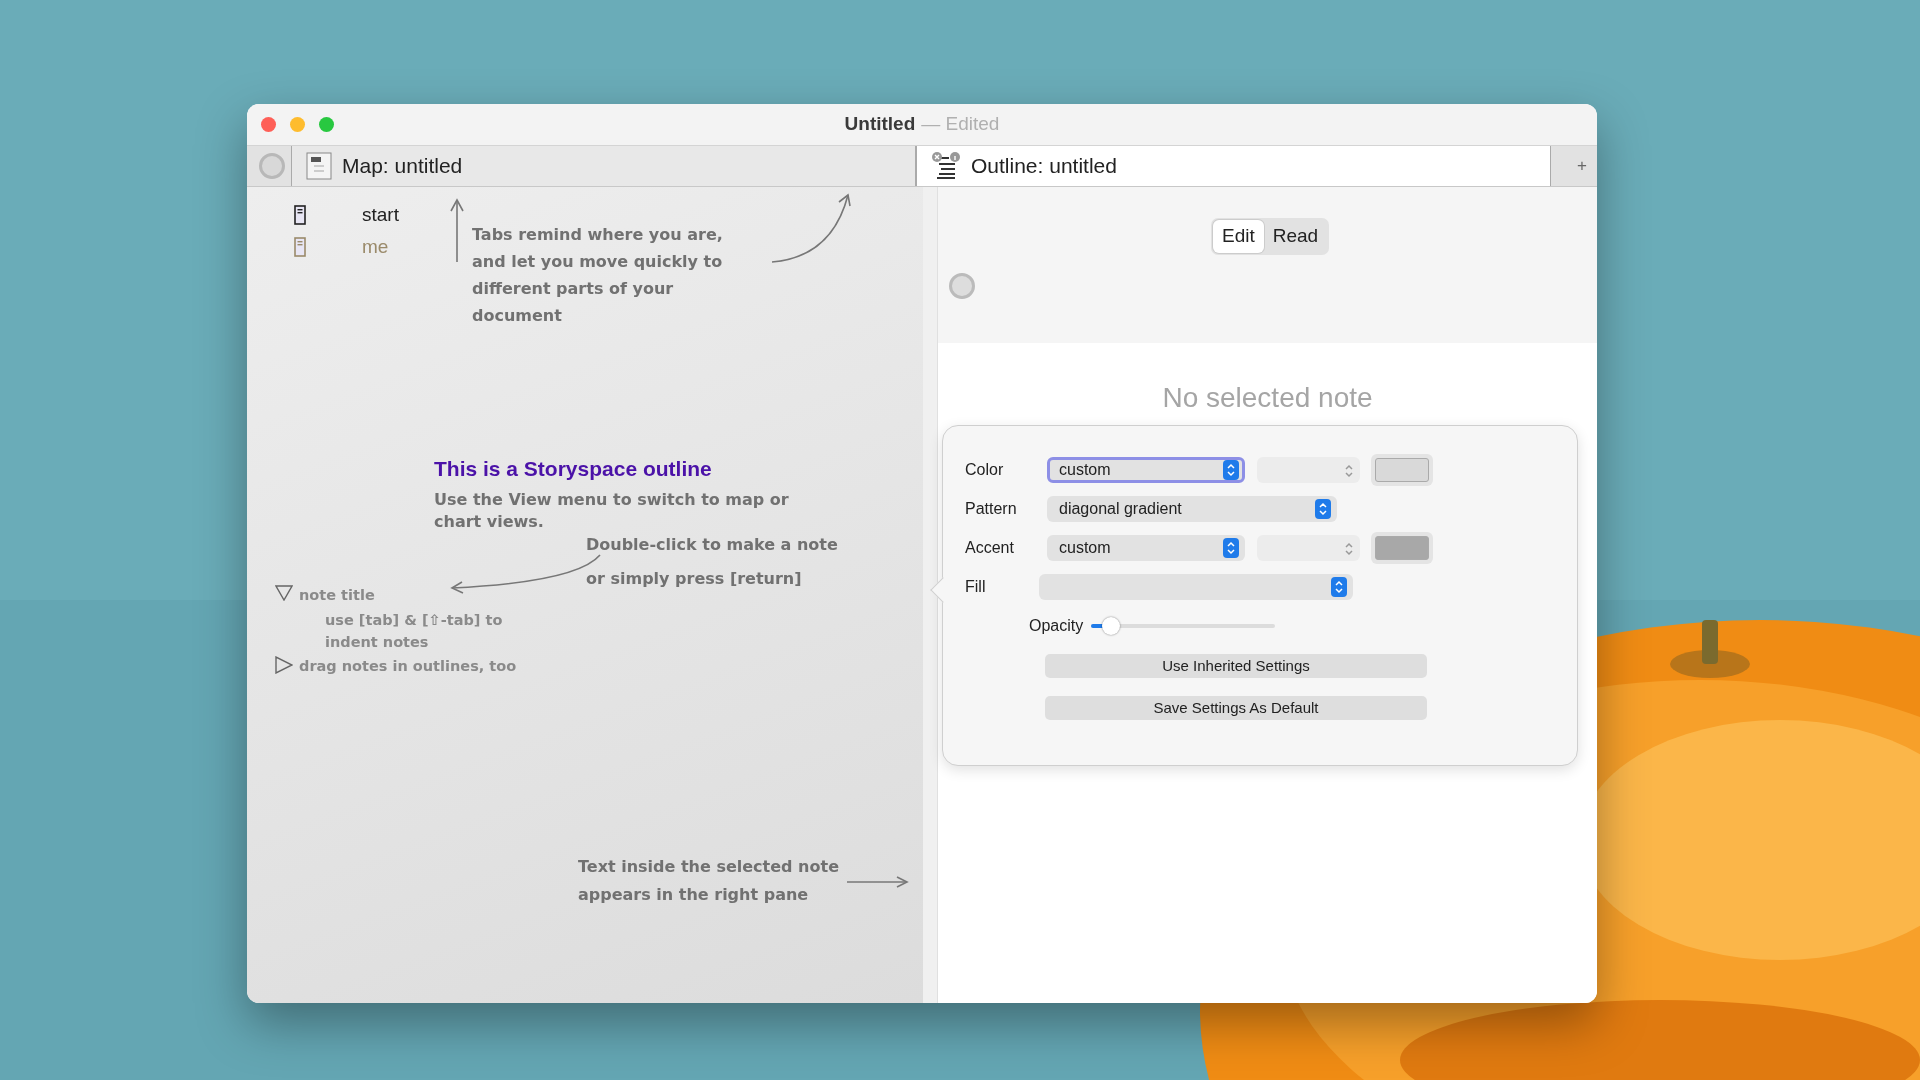  What do you see at coordinates (408, 666) in the screenshot?
I see `outline-item: drag notes in outlines, too` at bounding box center [408, 666].